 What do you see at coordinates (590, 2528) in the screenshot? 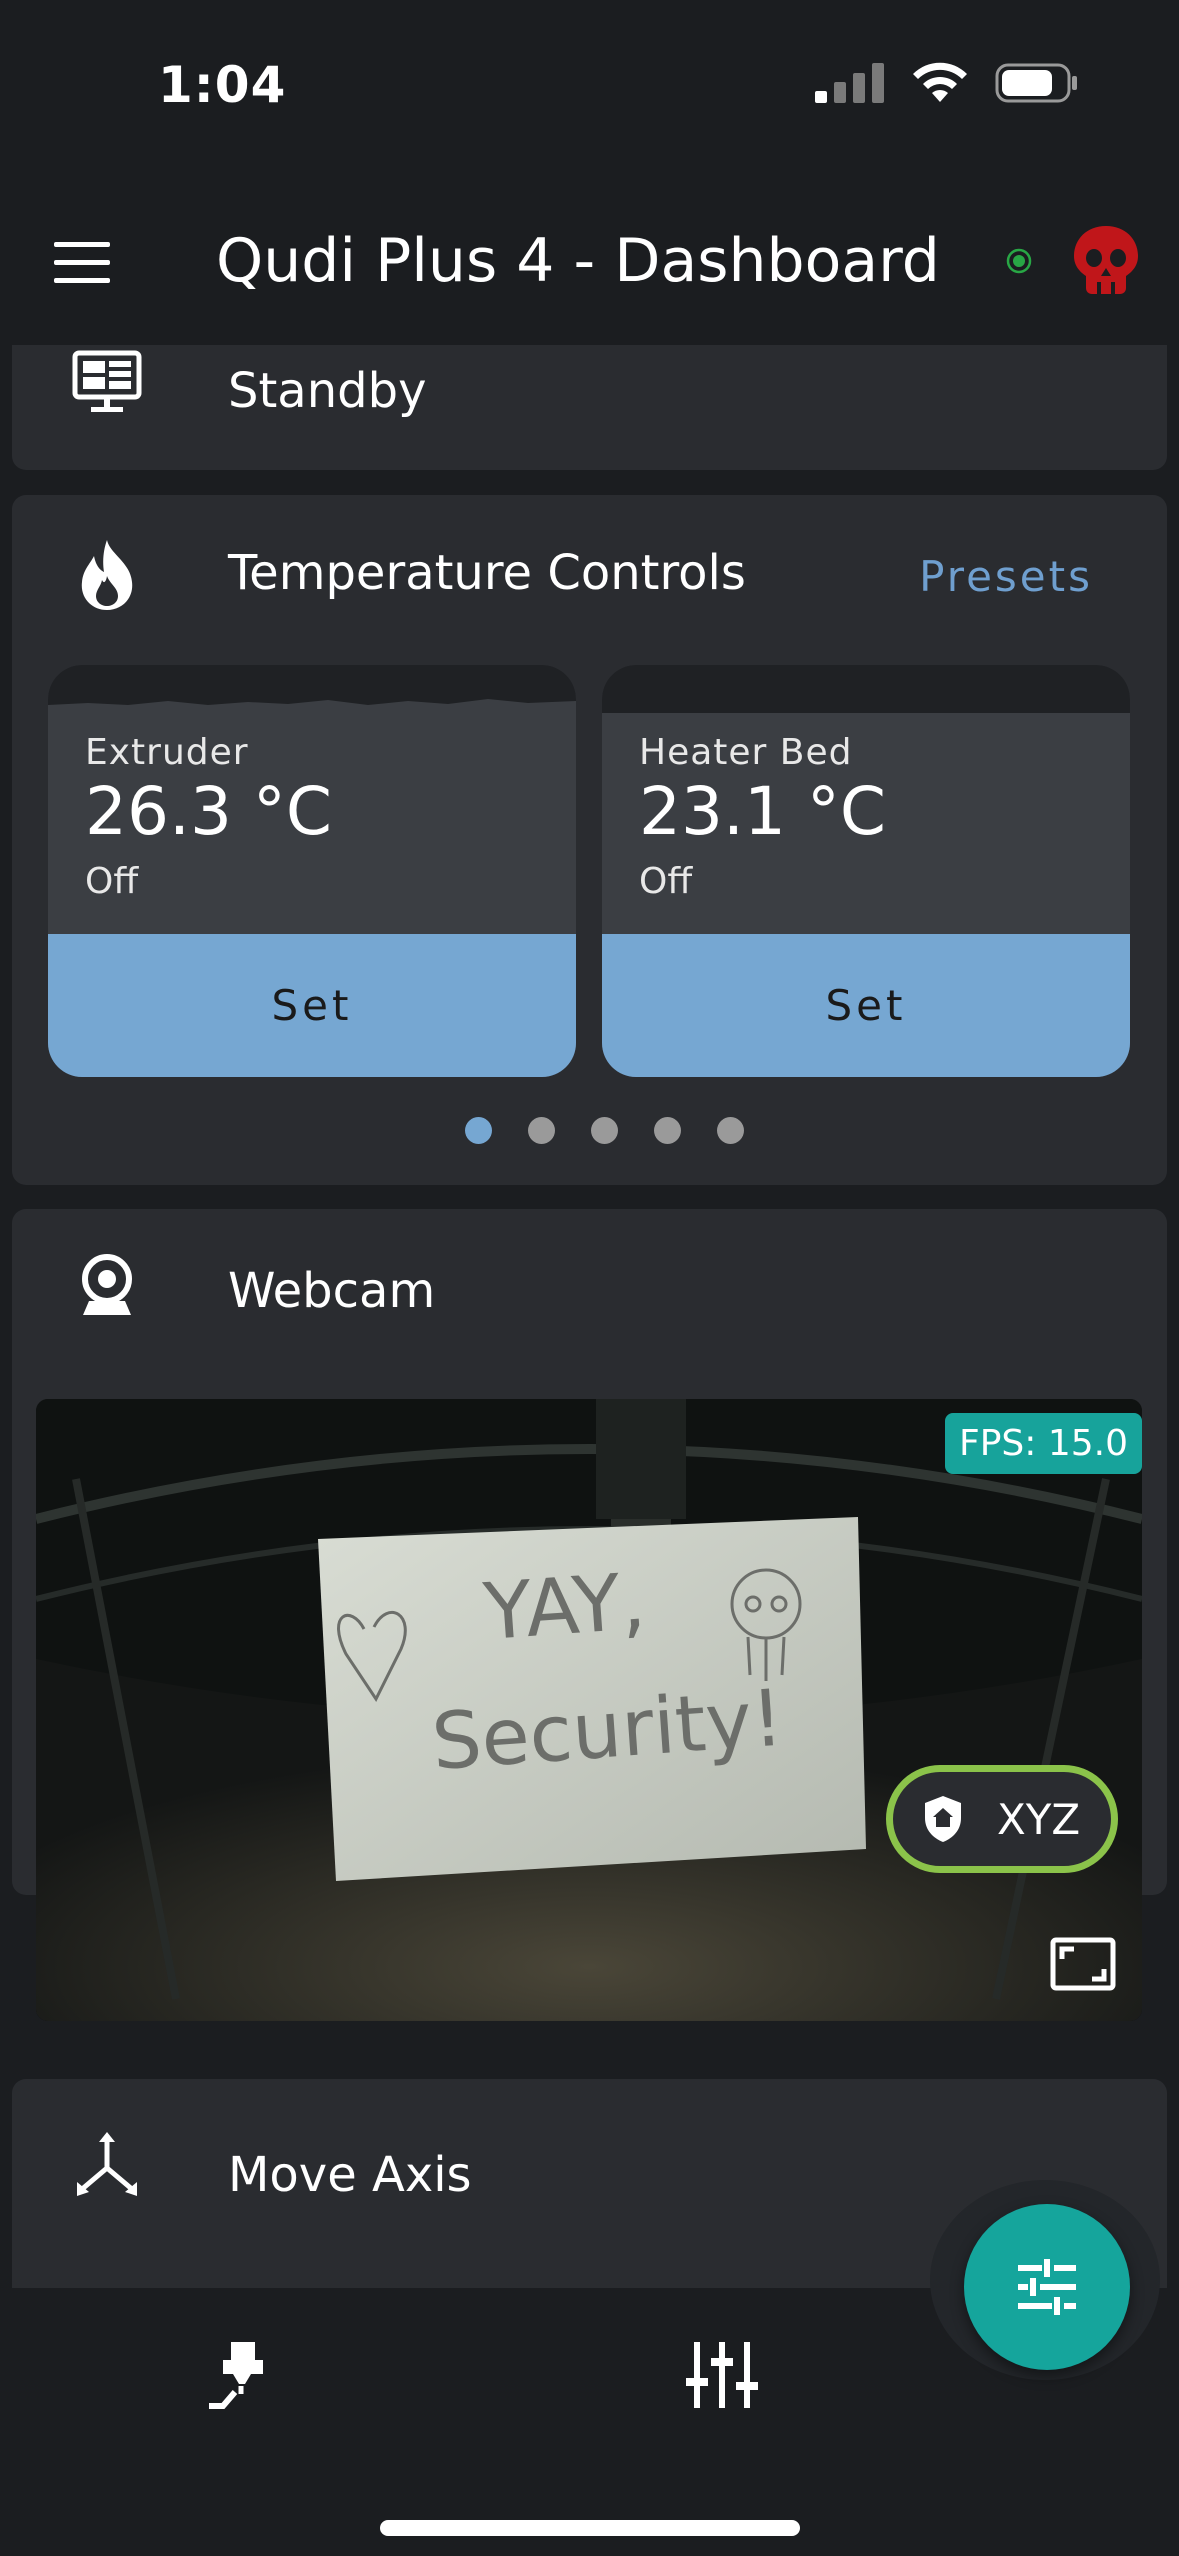
I see `home-indicator` at bounding box center [590, 2528].